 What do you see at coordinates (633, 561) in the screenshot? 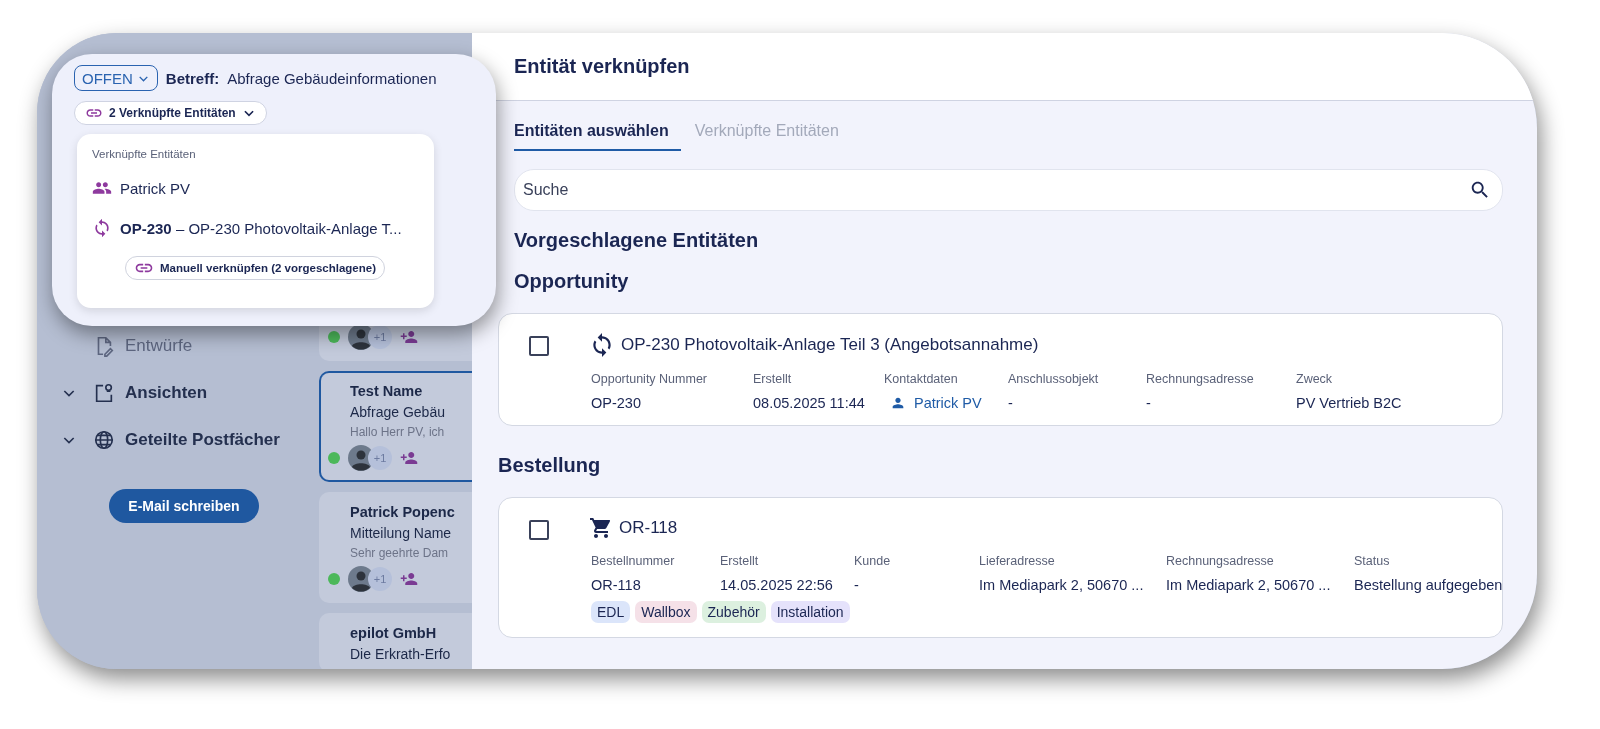
I see `field-label: Bestellnummer` at bounding box center [633, 561].